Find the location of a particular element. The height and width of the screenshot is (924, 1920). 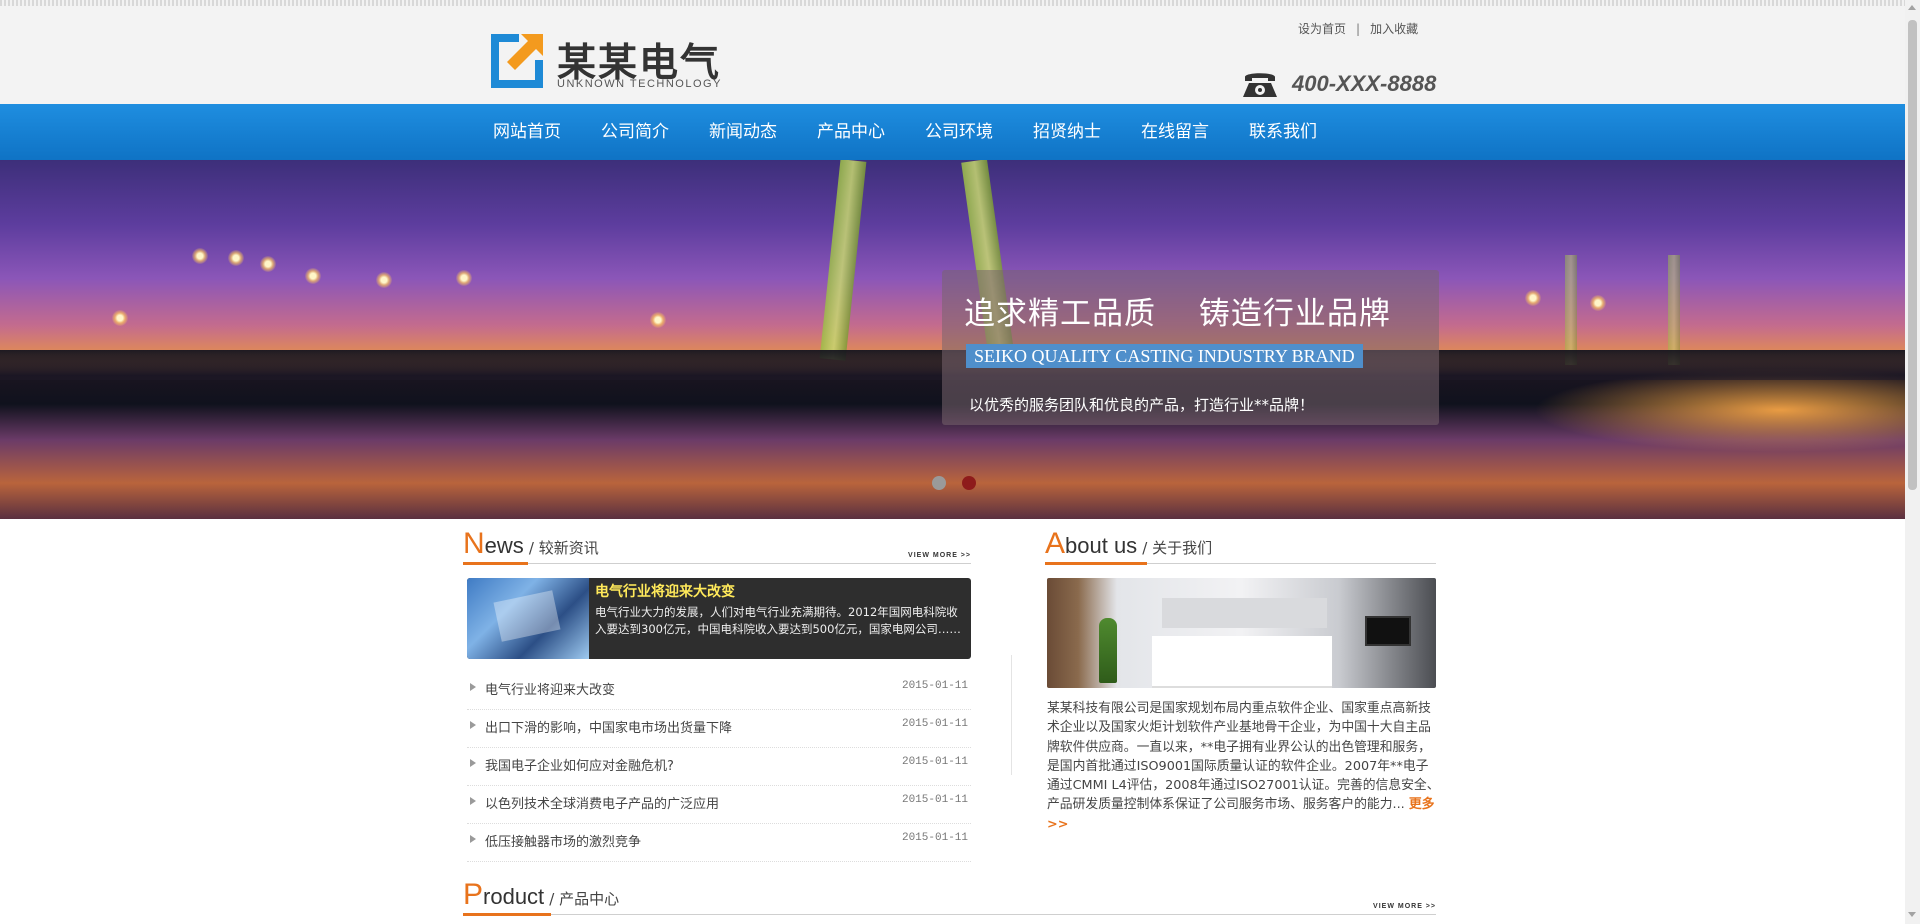

scroll-down-arrow-icon is located at coordinates (1912, 914).